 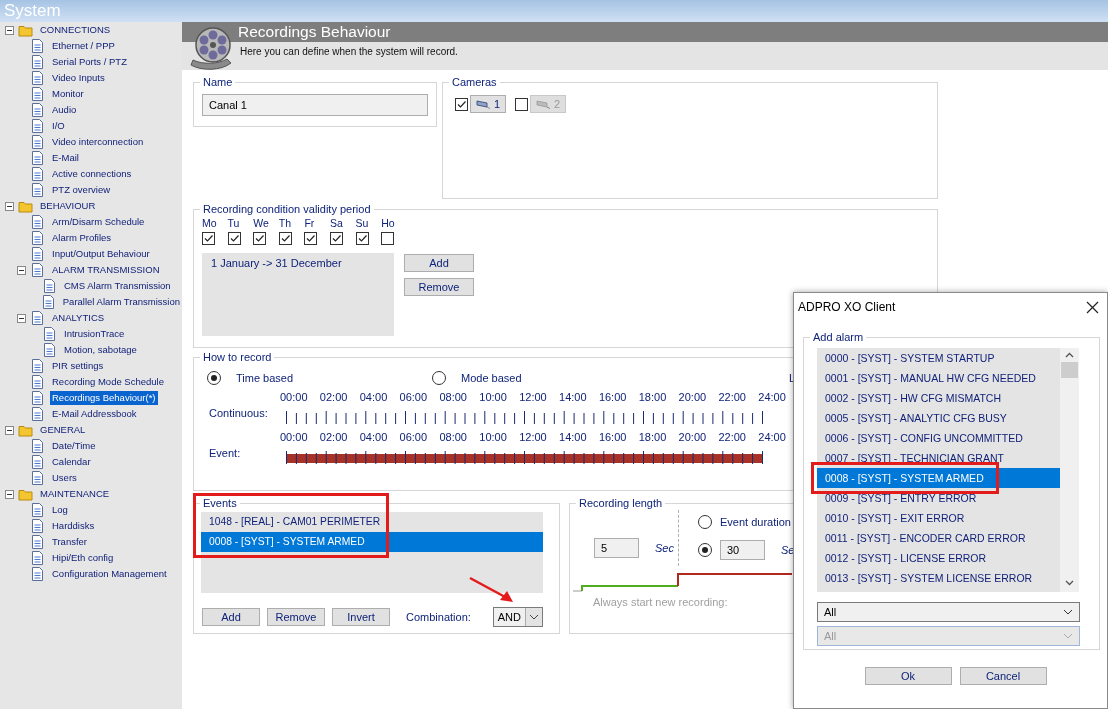 I want to click on tree-item: Video interconnection, so click(x=98, y=142).